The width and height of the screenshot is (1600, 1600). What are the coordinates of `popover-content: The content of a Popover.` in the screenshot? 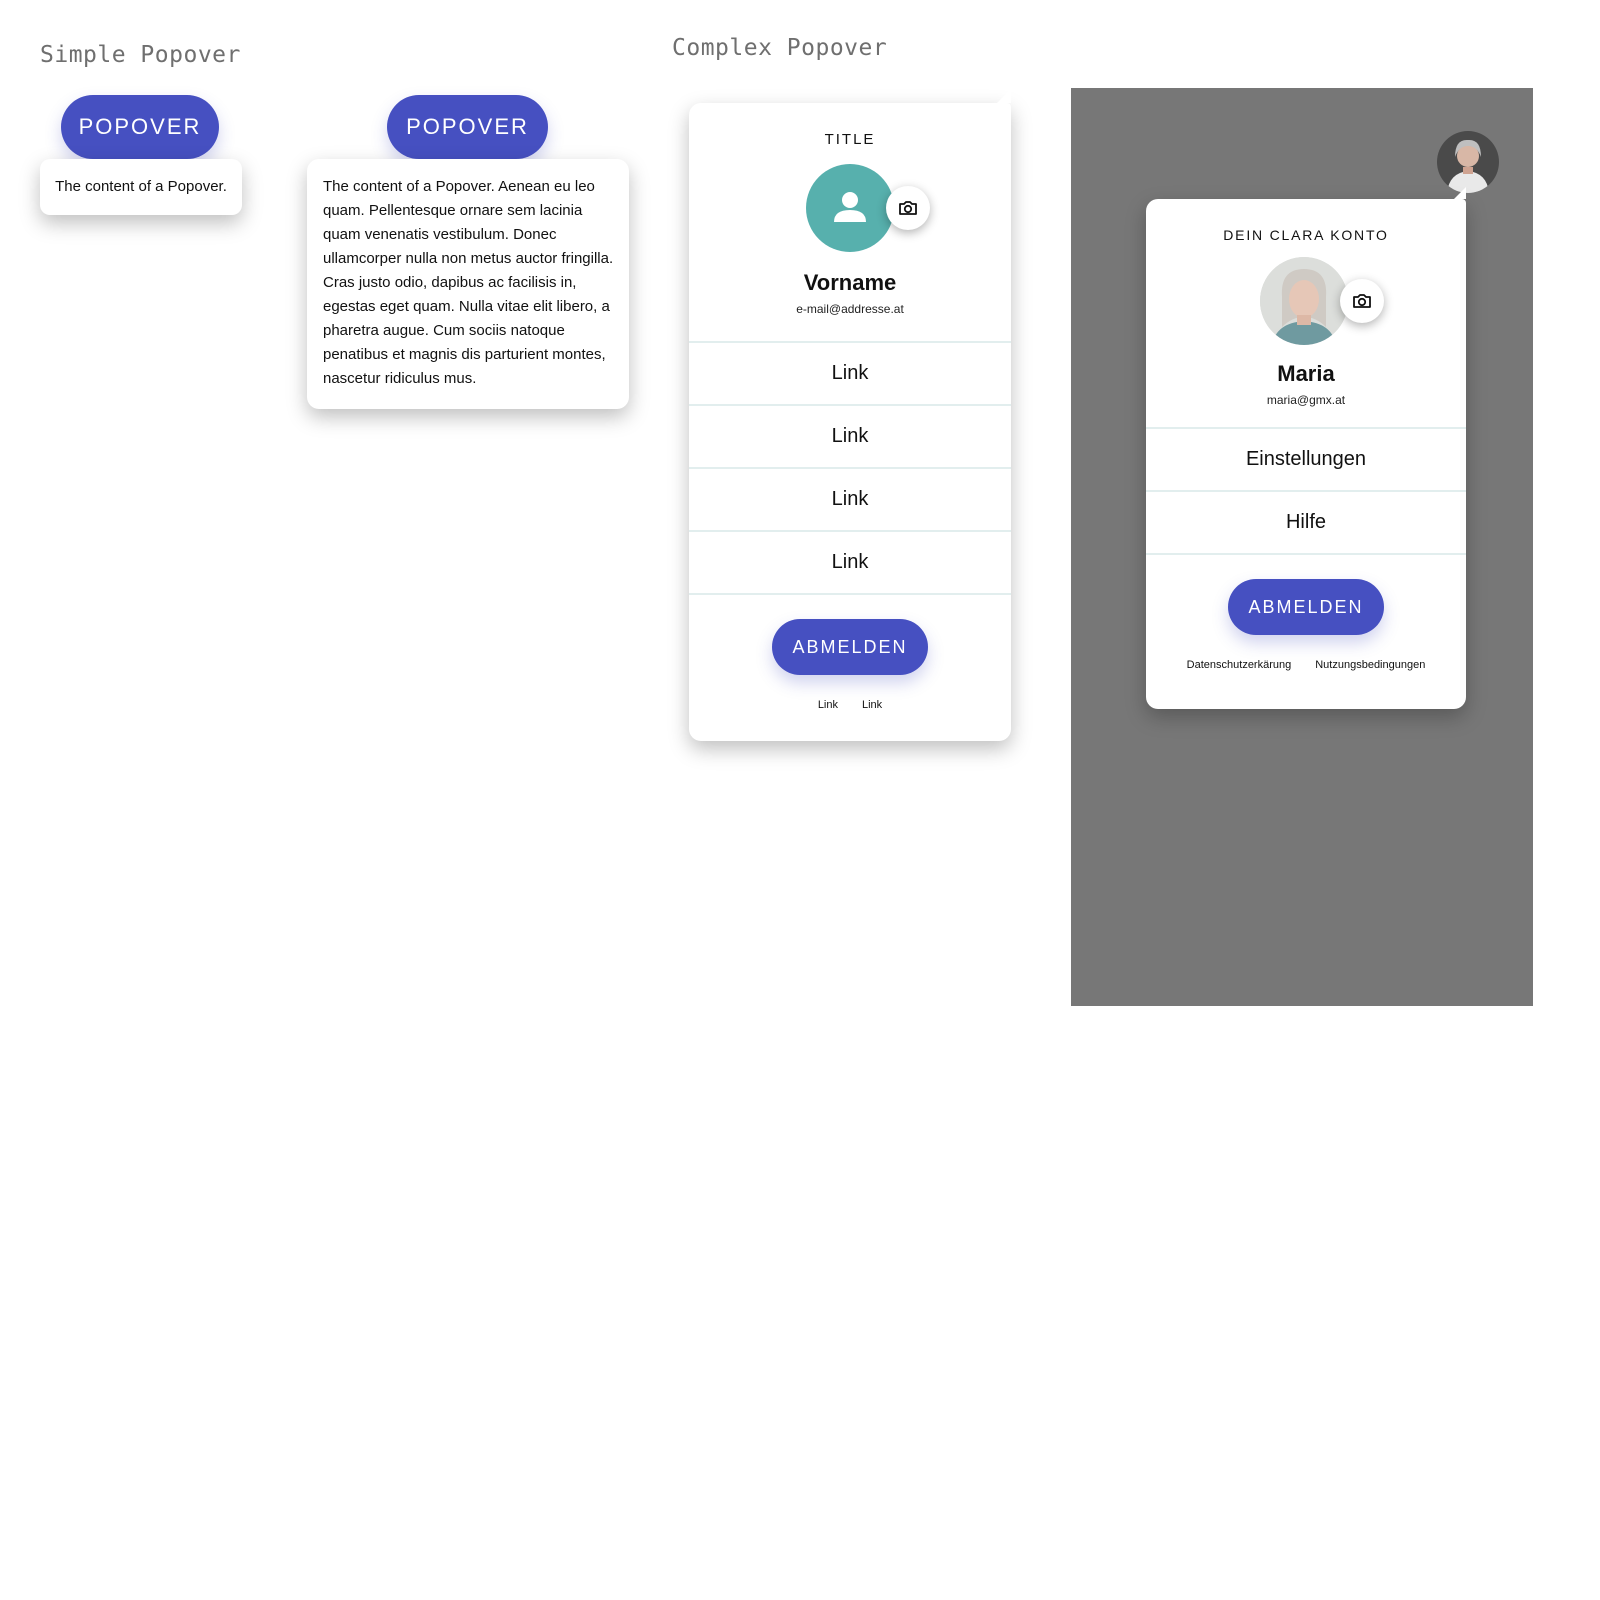 It's located at (141, 186).